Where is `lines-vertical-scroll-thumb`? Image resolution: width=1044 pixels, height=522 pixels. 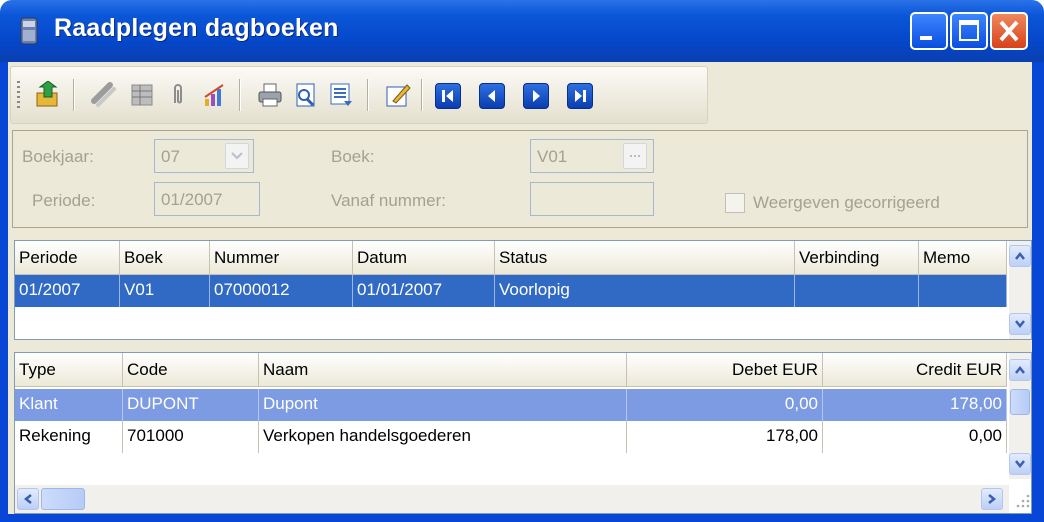
lines-vertical-scroll-thumb is located at coordinates (1020, 402).